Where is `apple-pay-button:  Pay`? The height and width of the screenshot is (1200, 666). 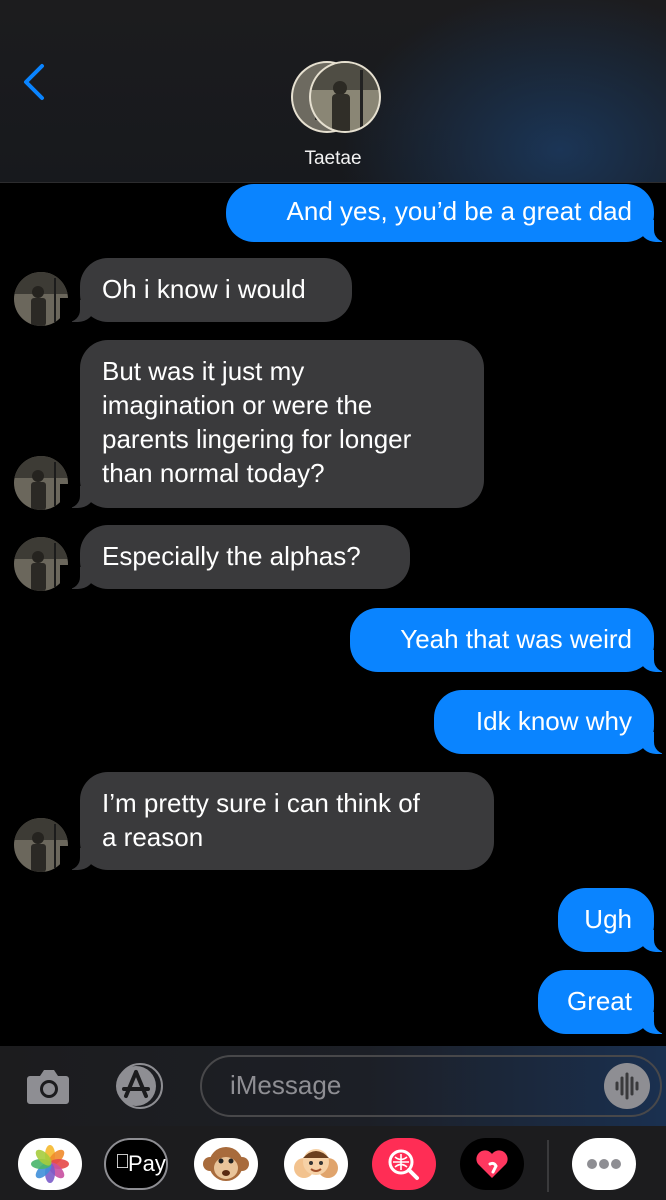 apple-pay-button:  Pay is located at coordinates (136, 1164).